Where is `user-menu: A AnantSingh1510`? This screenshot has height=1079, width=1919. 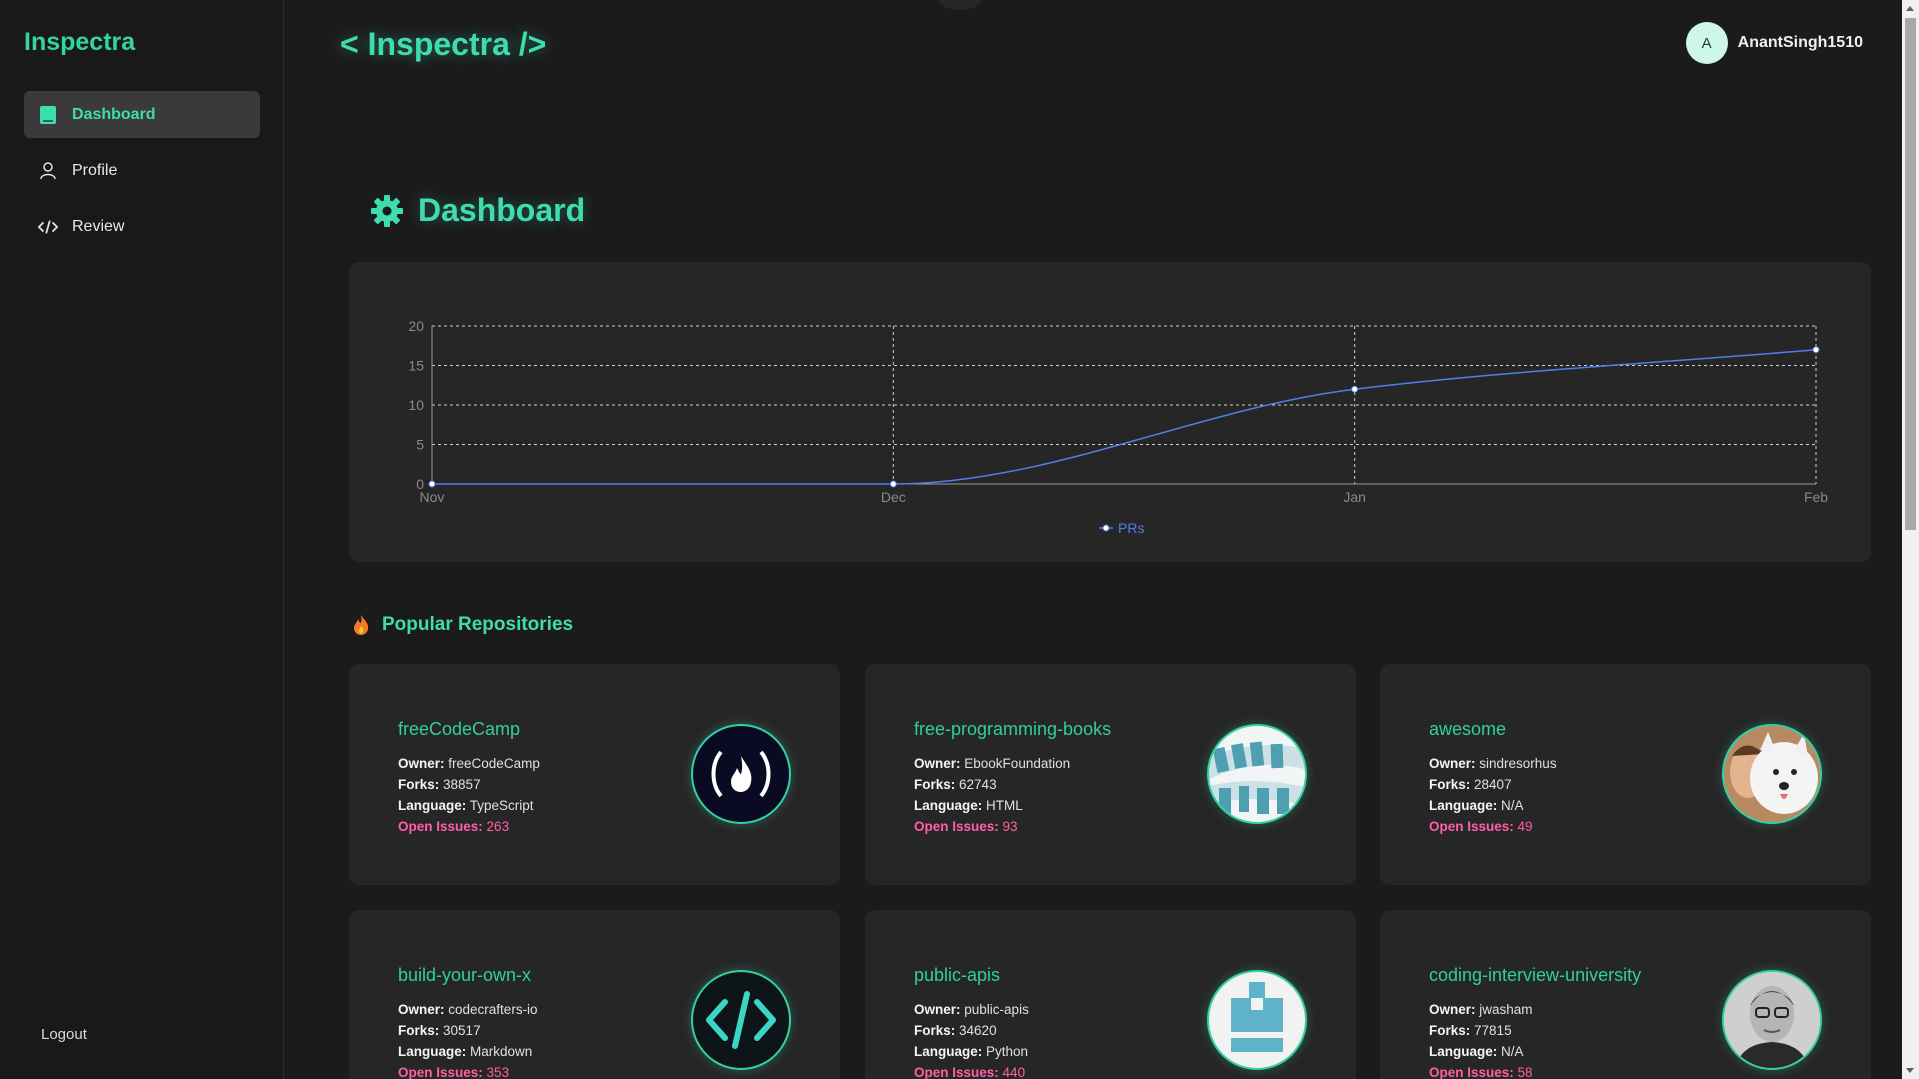 user-menu: A AnantSingh1510 is located at coordinates (1774, 43).